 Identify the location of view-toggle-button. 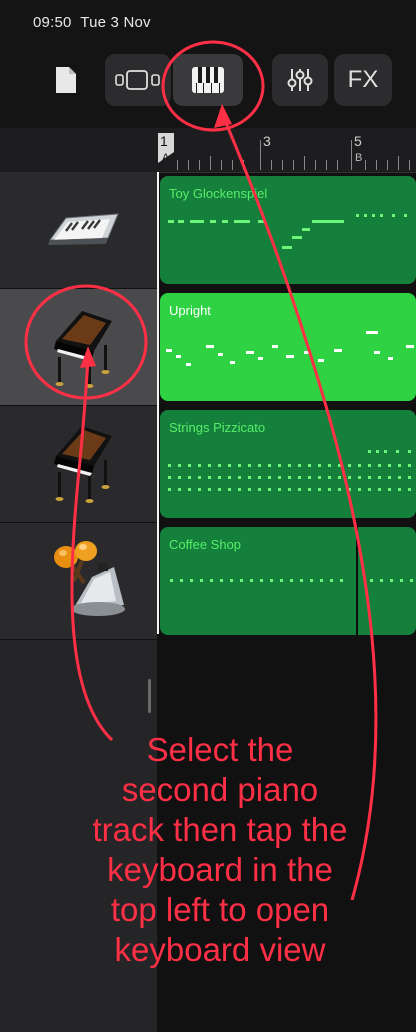
(138, 80).